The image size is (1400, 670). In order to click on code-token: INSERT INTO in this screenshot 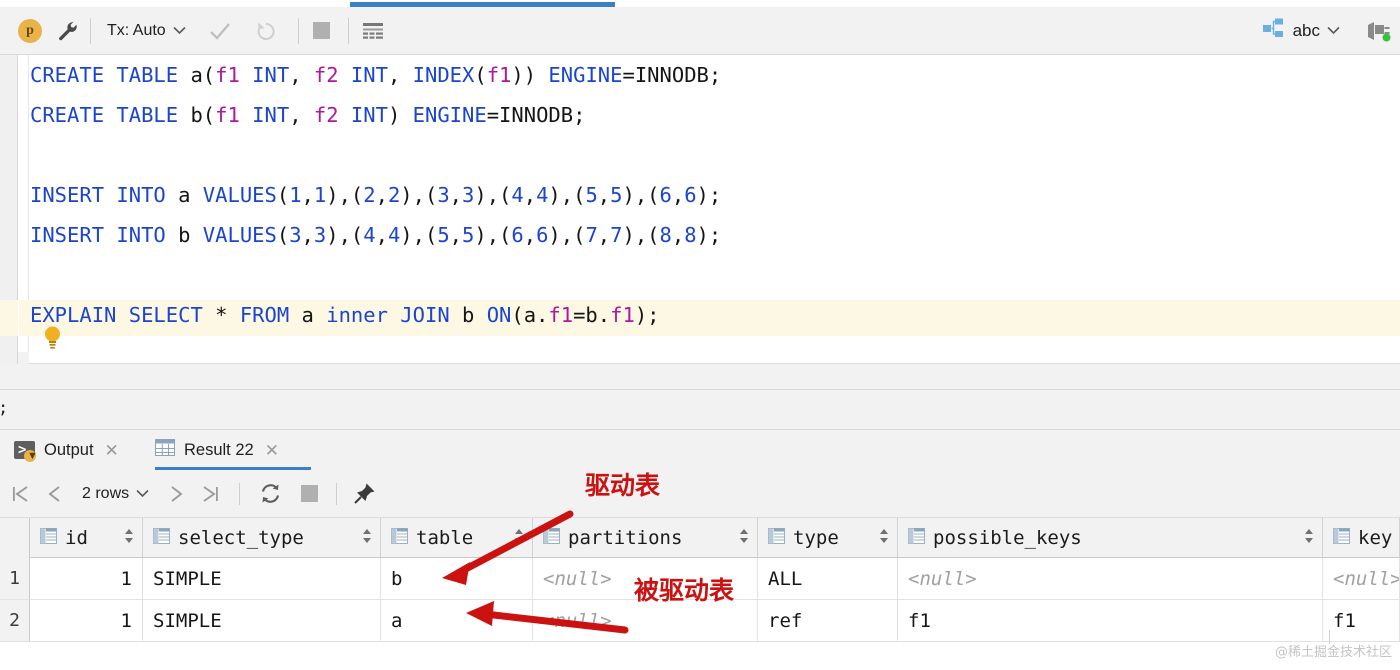, I will do `click(104, 195)`.